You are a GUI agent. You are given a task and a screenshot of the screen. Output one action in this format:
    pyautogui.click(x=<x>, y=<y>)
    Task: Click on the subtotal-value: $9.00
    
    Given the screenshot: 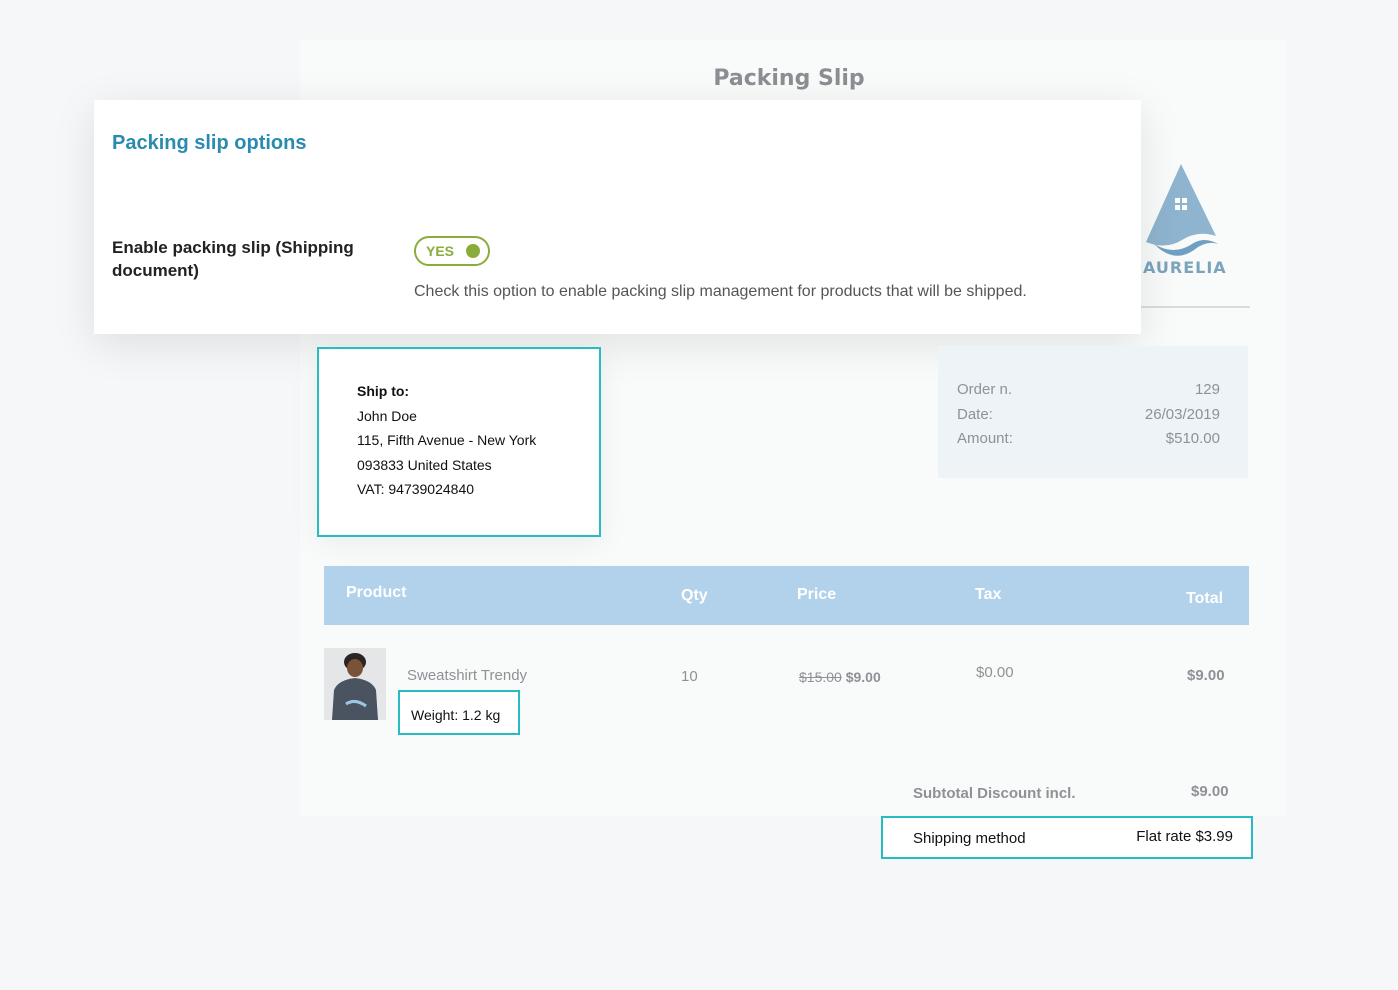 What is the action you would take?
    pyautogui.click(x=1210, y=791)
    